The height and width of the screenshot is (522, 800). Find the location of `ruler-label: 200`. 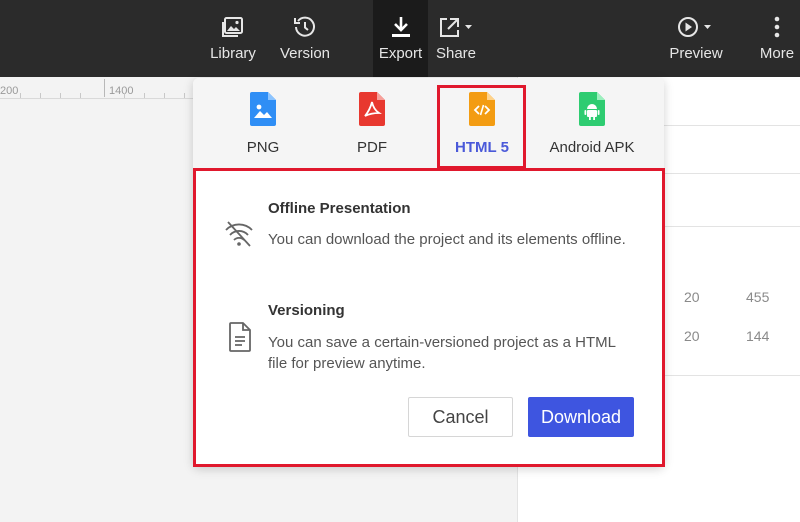

ruler-label: 200 is located at coordinates (9, 91).